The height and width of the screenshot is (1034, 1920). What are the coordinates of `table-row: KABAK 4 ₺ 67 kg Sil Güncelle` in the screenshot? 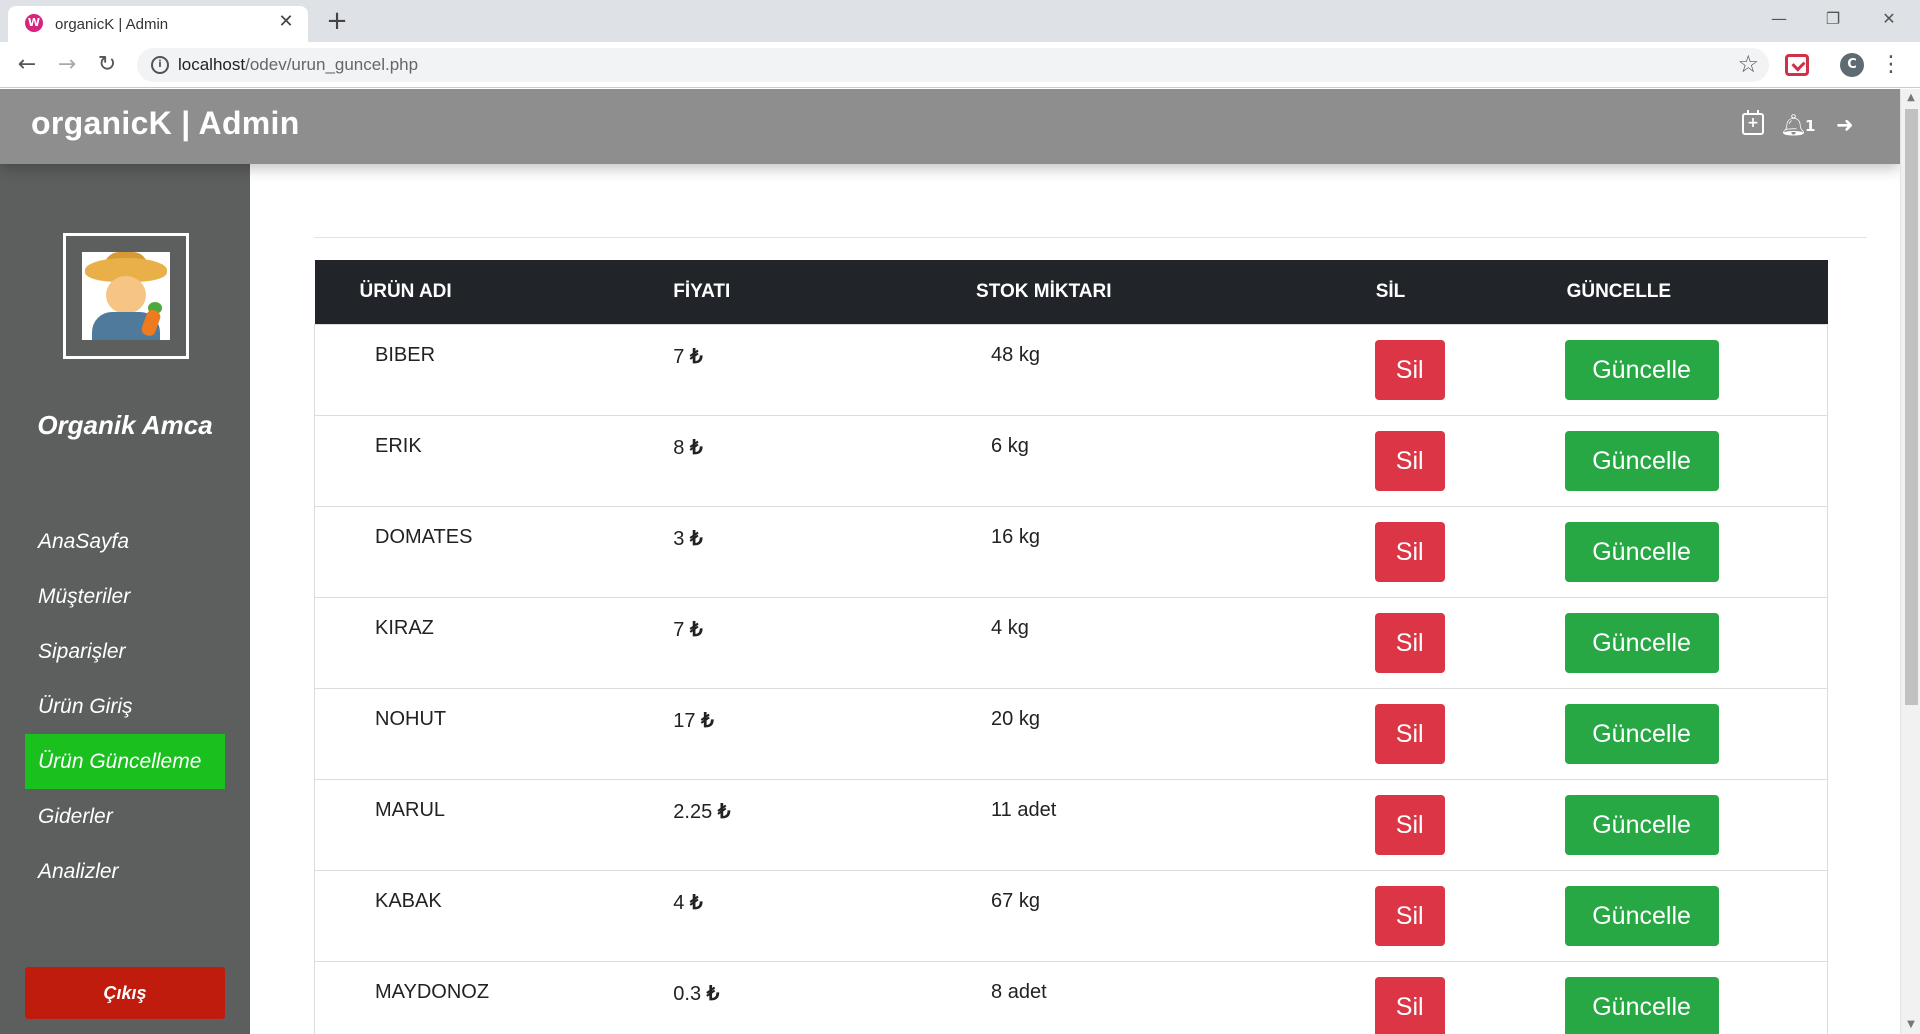 It's located at (1071, 915).